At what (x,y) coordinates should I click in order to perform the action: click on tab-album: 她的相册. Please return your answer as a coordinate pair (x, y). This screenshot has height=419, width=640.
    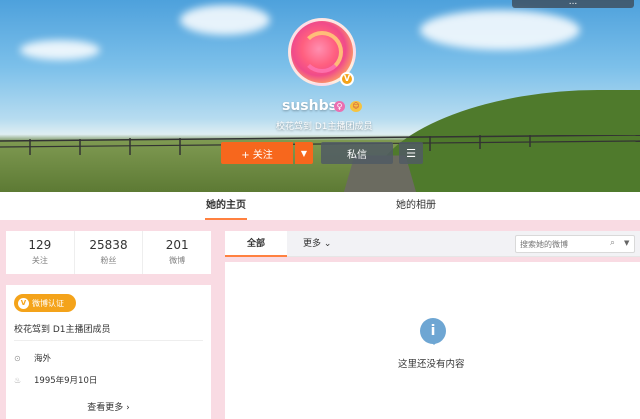
    Looking at the image, I should click on (416, 206).